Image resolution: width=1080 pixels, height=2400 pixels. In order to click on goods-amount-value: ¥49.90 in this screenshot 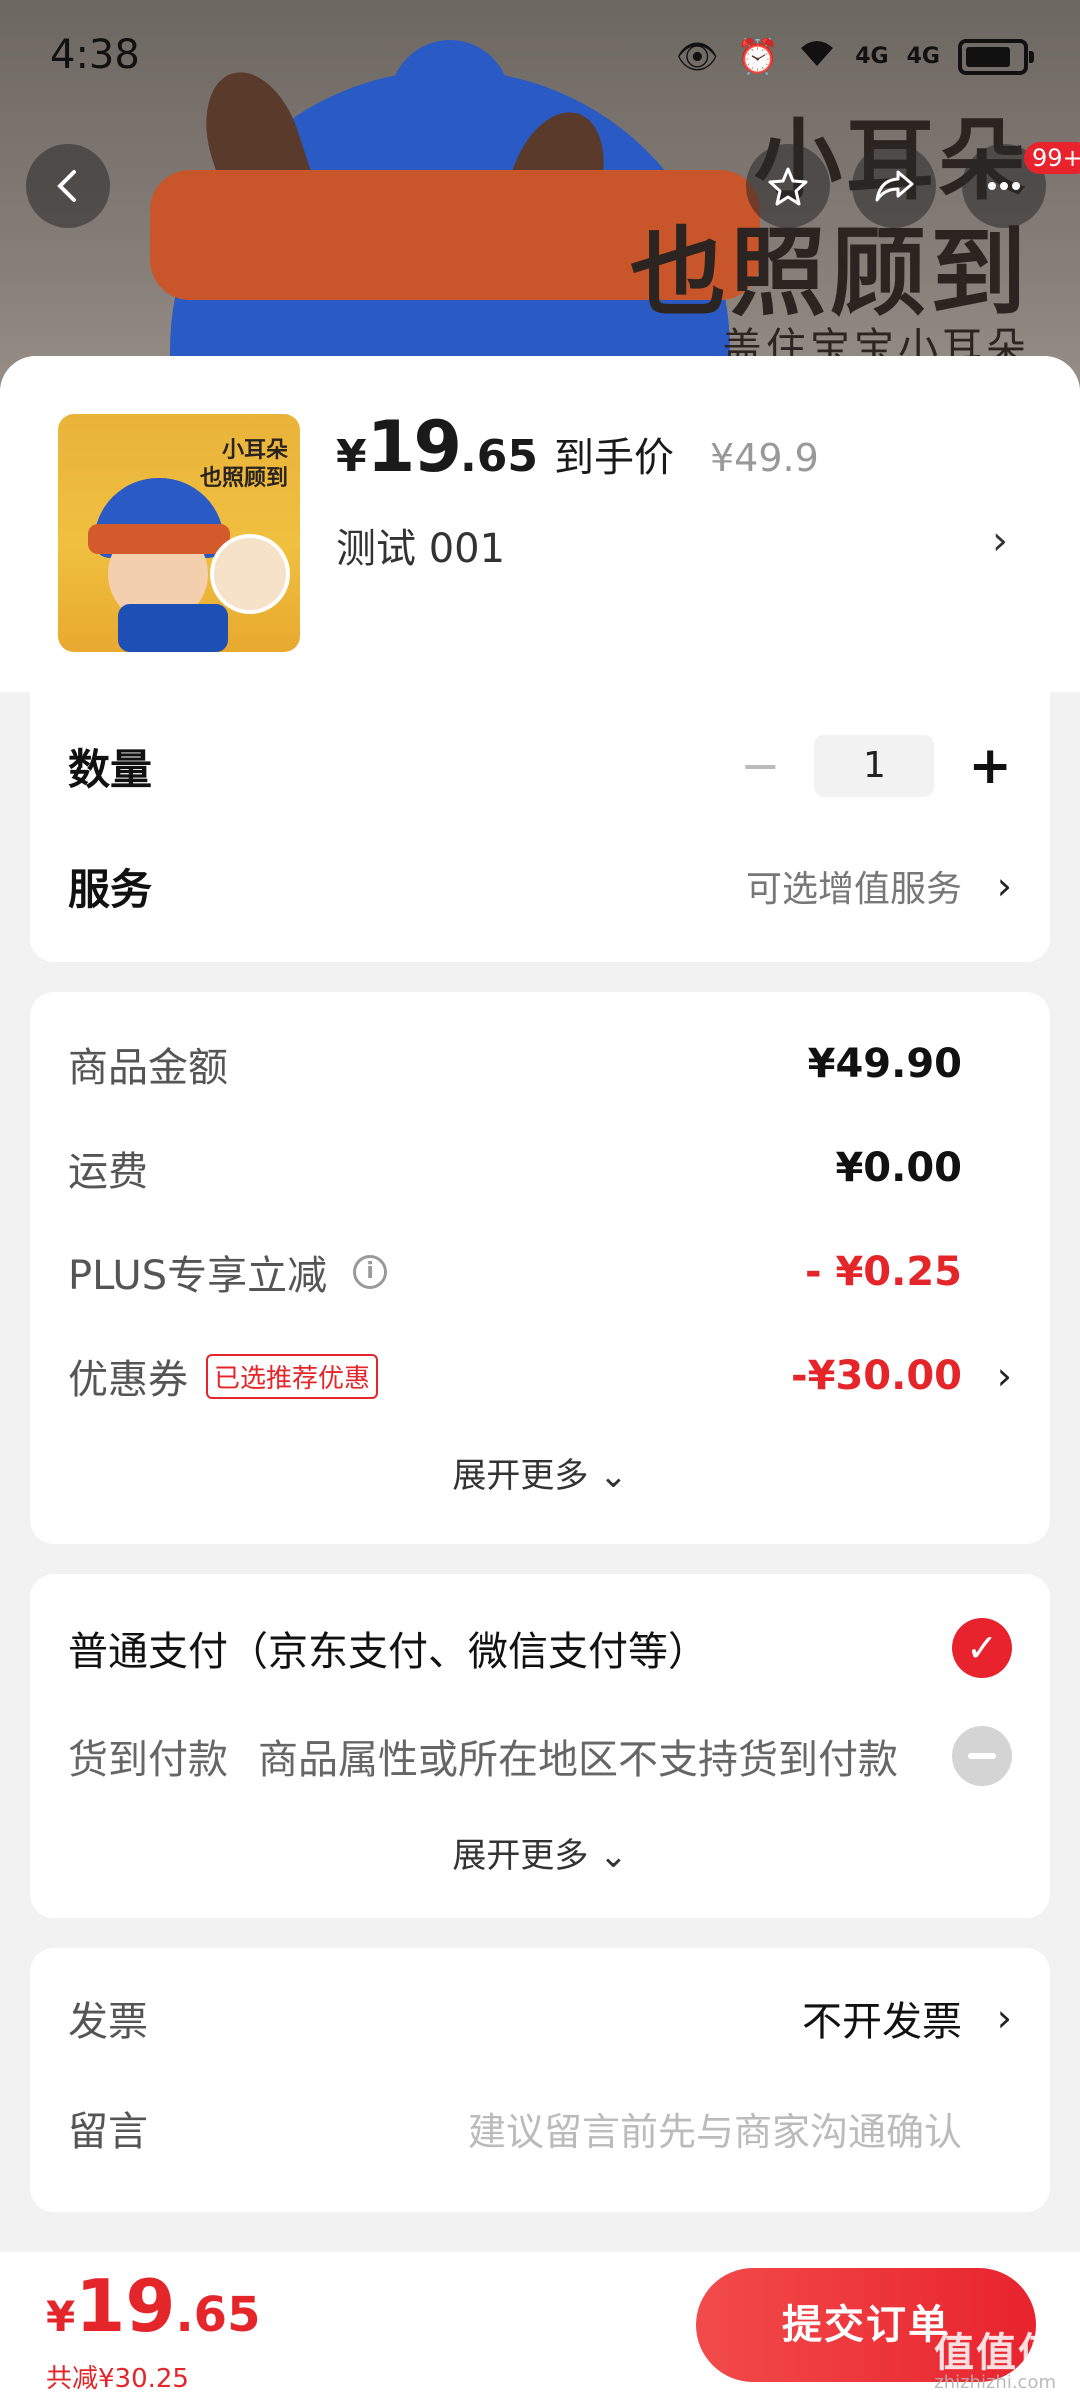, I will do `click(884, 1064)`.